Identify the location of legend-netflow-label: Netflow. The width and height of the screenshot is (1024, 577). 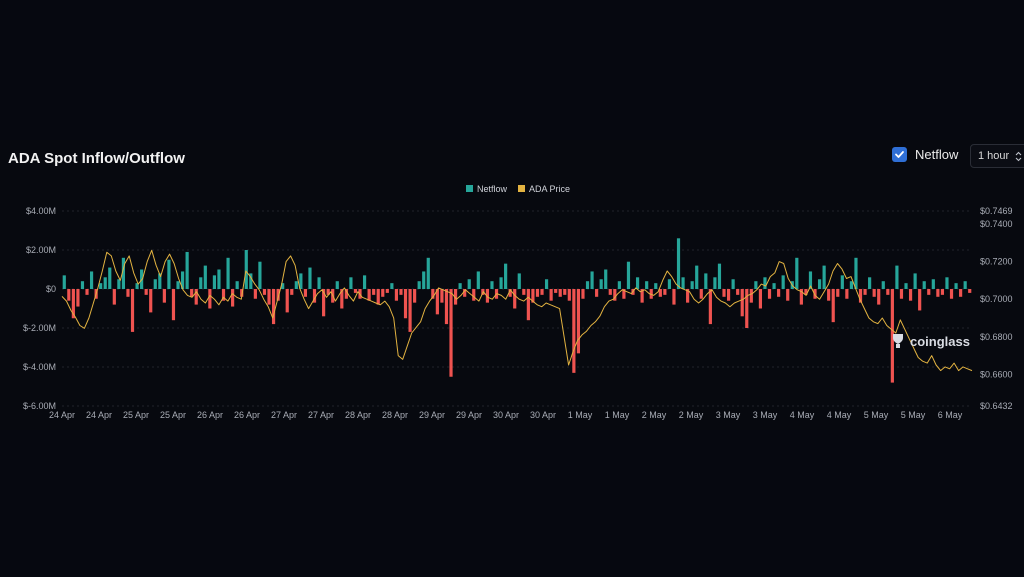
(492, 189).